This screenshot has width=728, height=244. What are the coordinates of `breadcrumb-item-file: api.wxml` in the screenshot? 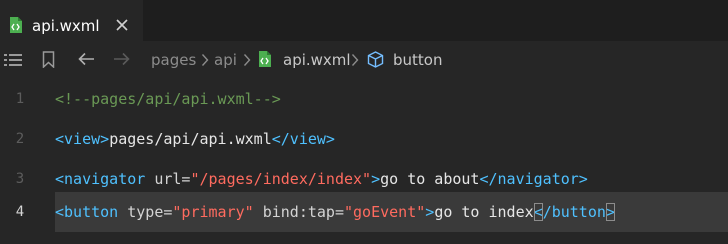 It's located at (317, 60).